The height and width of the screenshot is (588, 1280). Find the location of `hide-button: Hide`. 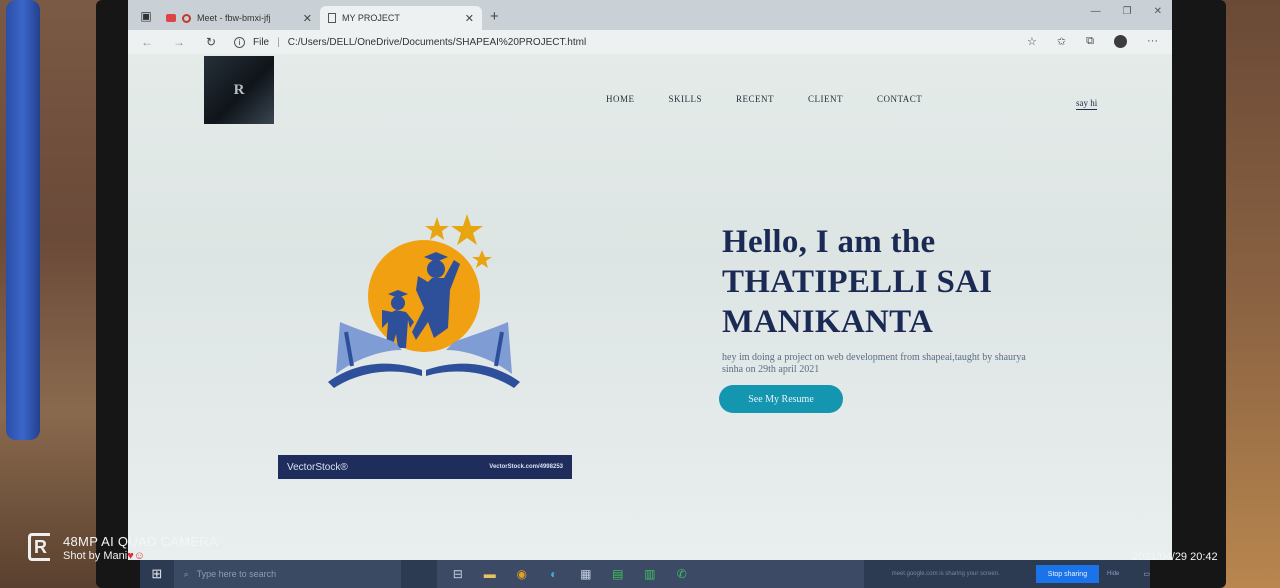

hide-button: Hide is located at coordinates (1113, 574).